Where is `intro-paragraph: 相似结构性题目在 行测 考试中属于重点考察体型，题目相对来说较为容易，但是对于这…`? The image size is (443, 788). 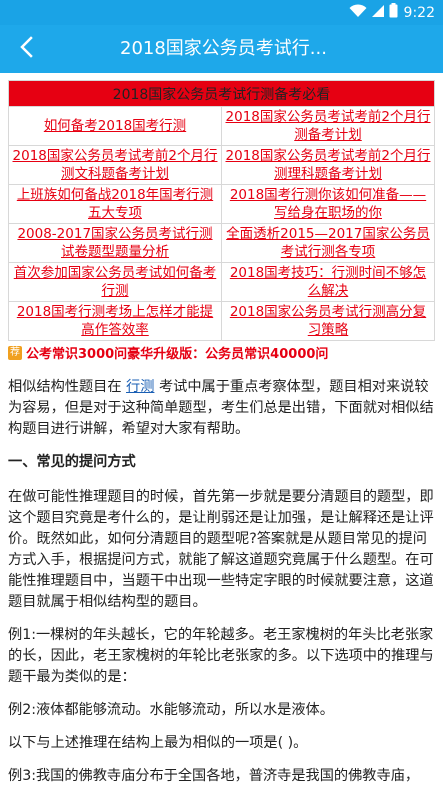 intro-paragraph: 相似结构性题目在 行测 考试中属于重点考察体型，题目相对来说较为容易，但是对于这… is located at coordinates (221, 408).